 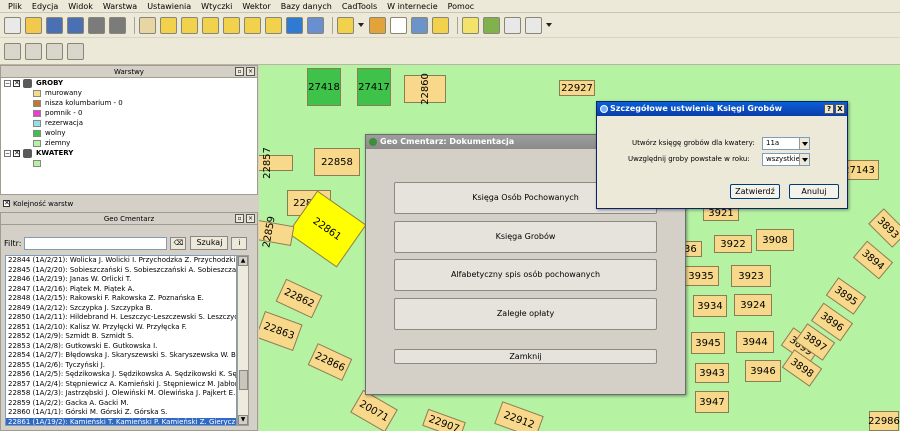 I want to click on grave-plot: 22986, so click(x=884, y=421).